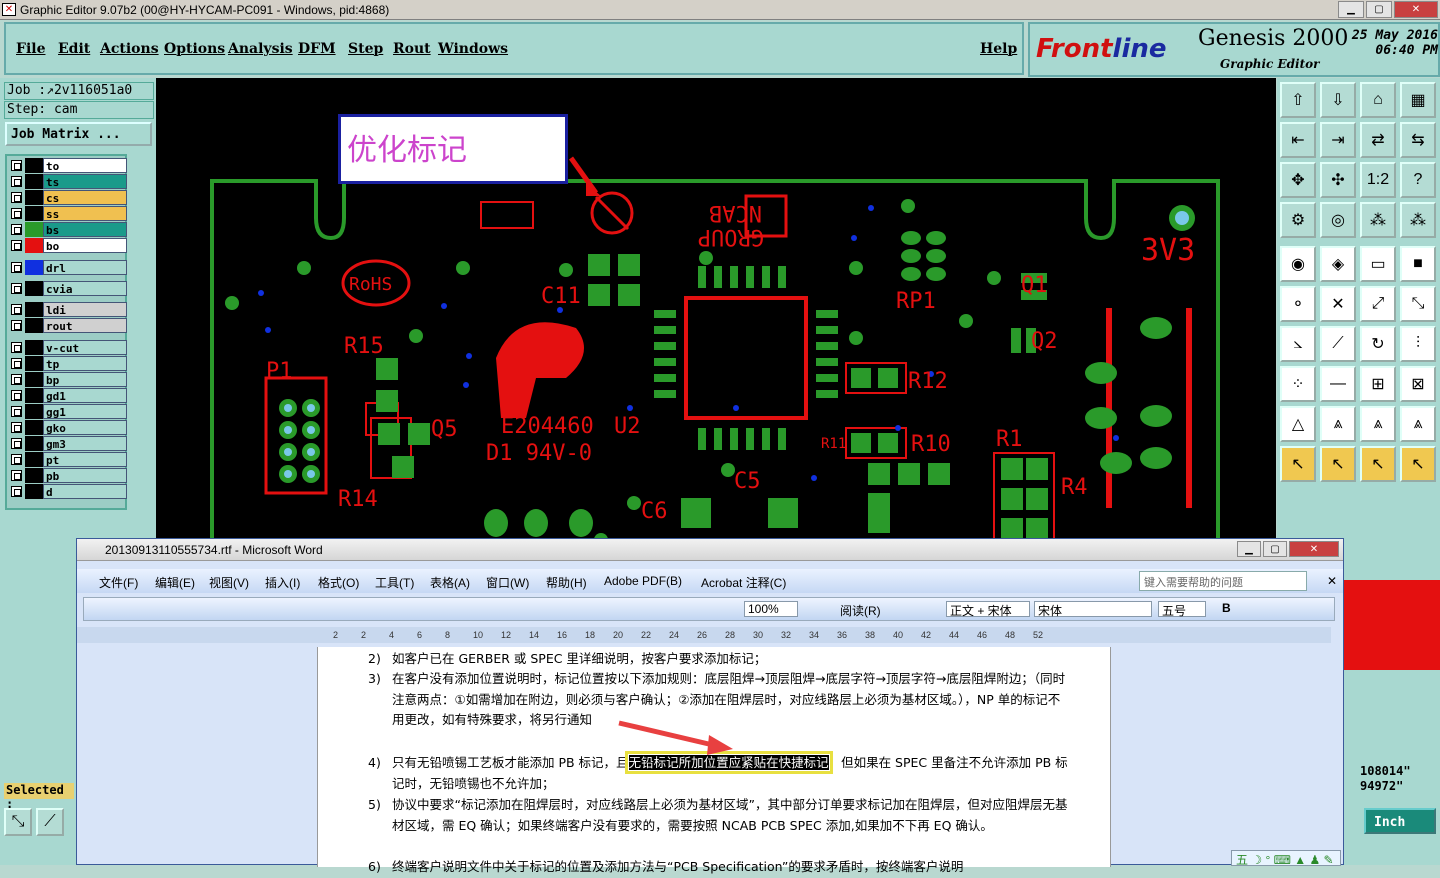 The image size is (1440, 878). Describe the element at coordinates (998, 49) in the screenshot. I see `menu-help: Help` at that location.